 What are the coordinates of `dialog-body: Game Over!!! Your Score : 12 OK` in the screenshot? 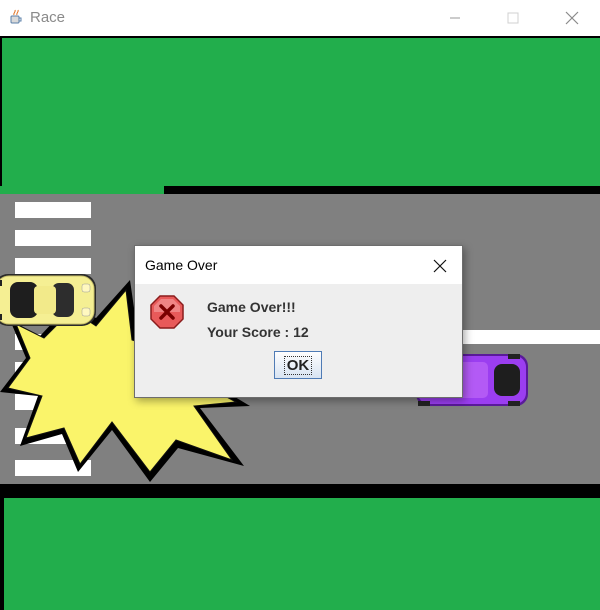 It's located at (298, 340).